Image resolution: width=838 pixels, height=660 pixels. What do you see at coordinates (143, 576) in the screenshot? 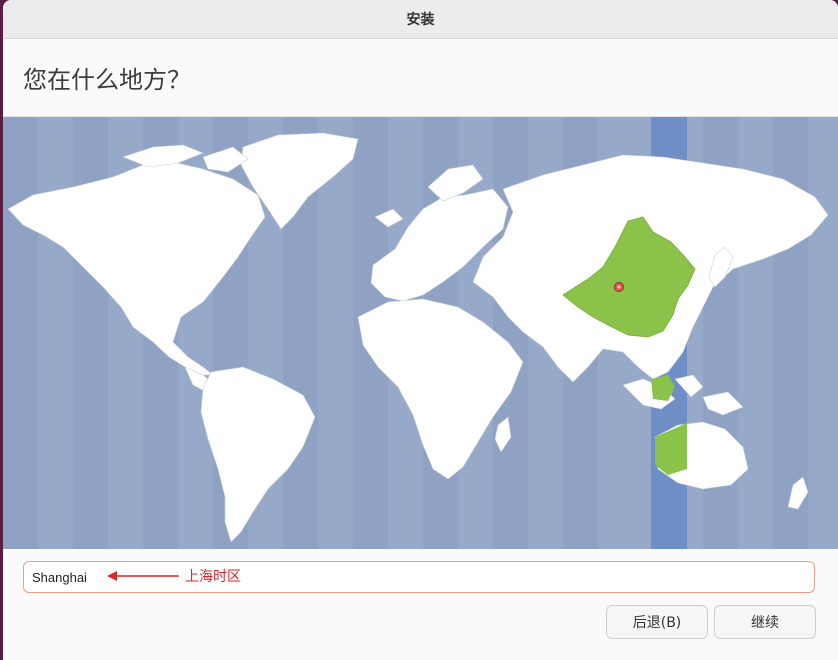
I see `arrow-left-icon` at bounding box center [143, 576].